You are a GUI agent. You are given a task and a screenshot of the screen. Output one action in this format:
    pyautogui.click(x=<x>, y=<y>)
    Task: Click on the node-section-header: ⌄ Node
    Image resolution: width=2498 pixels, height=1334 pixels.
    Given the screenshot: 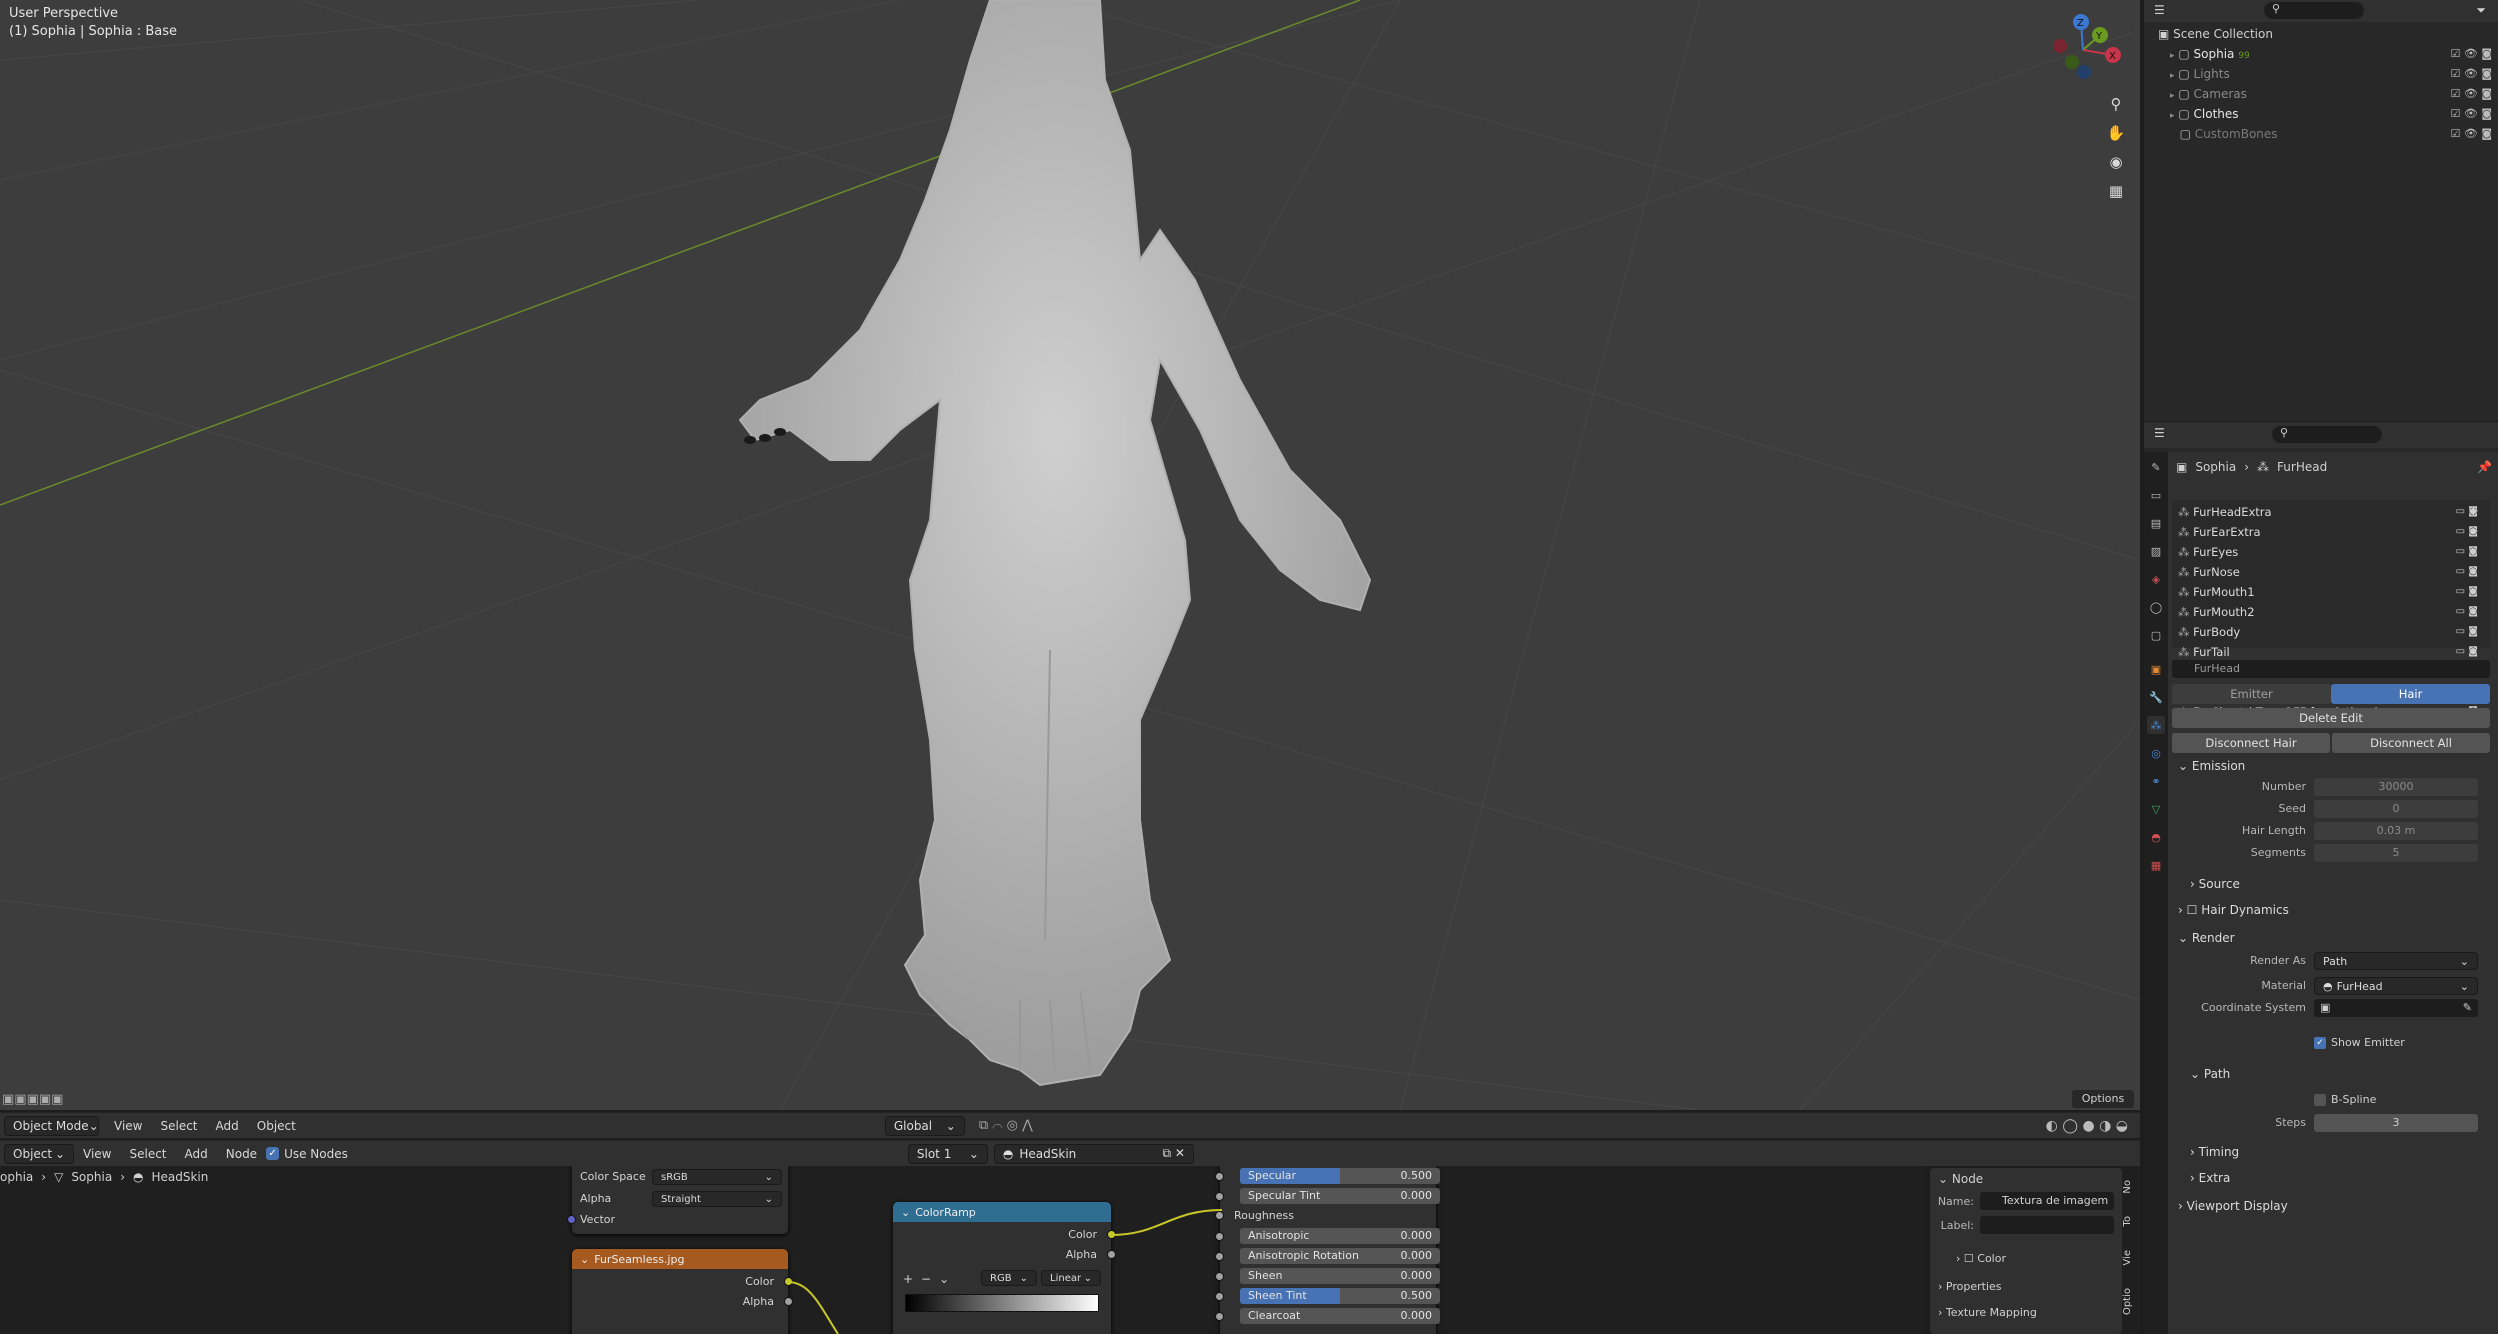 What is the action you would take?
    pyautogui.click(x=1960, y=1179)
    